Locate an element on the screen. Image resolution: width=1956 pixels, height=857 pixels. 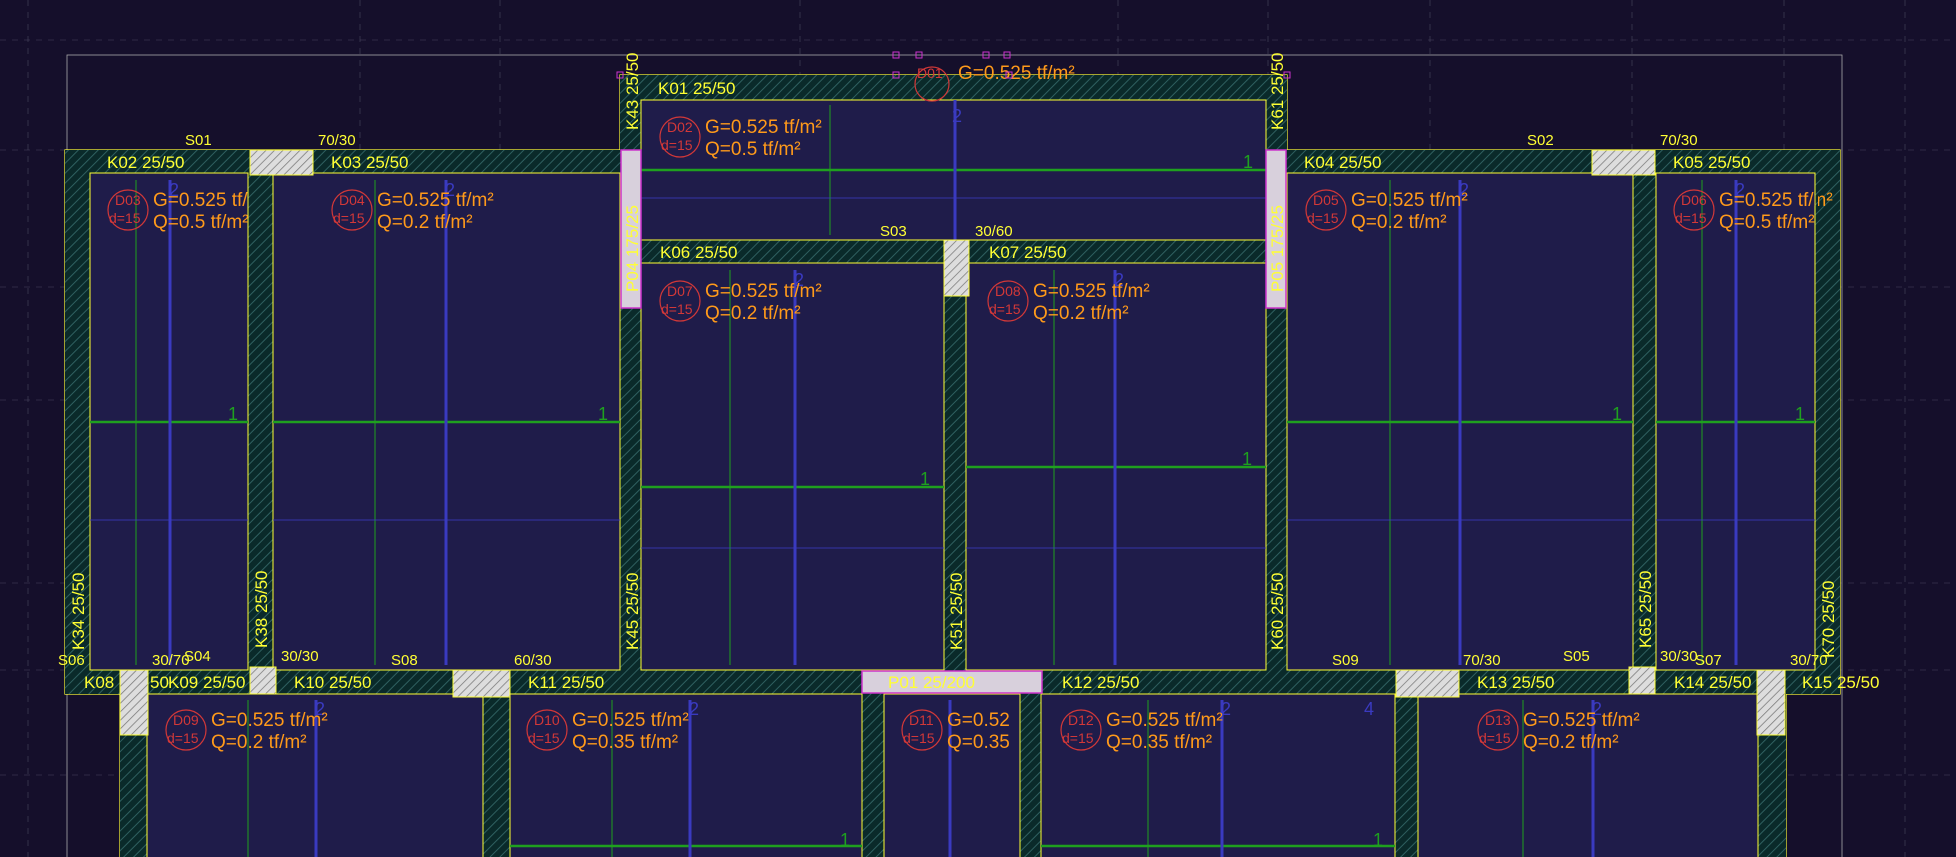
column-s09-size: 70/30 is located at coordinates (1482, 660).